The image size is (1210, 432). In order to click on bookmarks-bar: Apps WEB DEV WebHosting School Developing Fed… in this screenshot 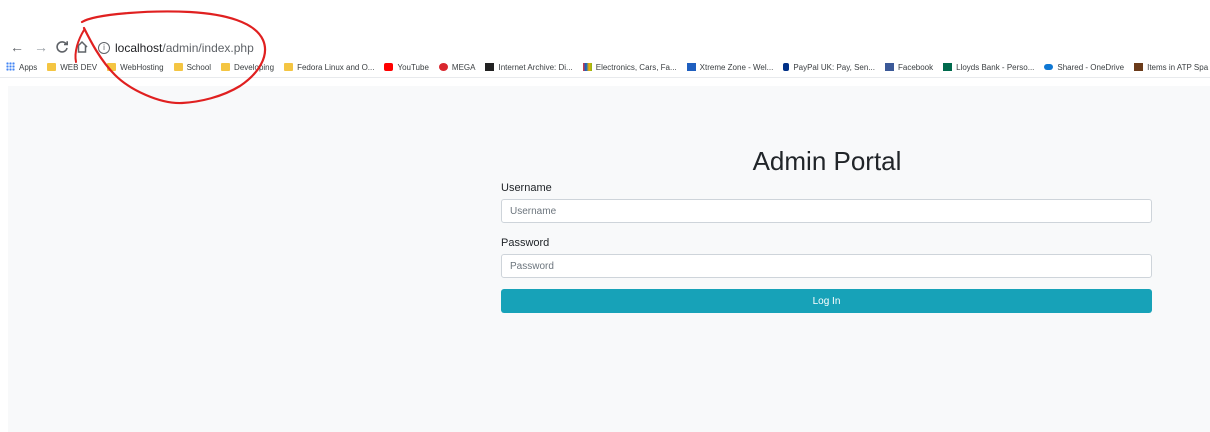, I will do `click(605, 68)`.